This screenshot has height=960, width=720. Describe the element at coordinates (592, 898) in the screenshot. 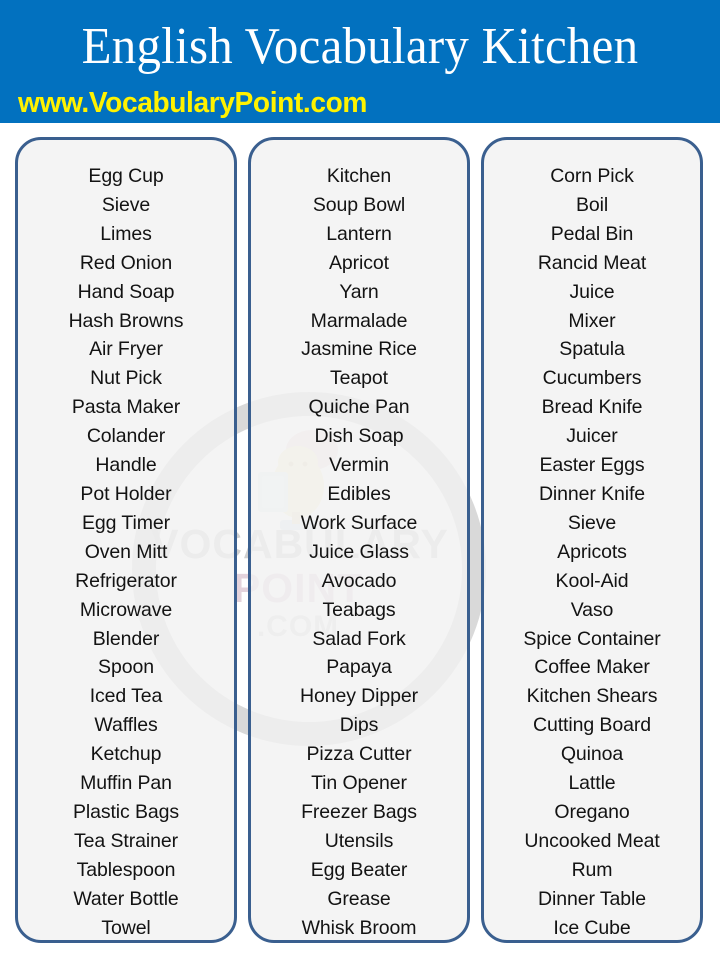

I see `vocabulary-word: Dinner Table` at that location.